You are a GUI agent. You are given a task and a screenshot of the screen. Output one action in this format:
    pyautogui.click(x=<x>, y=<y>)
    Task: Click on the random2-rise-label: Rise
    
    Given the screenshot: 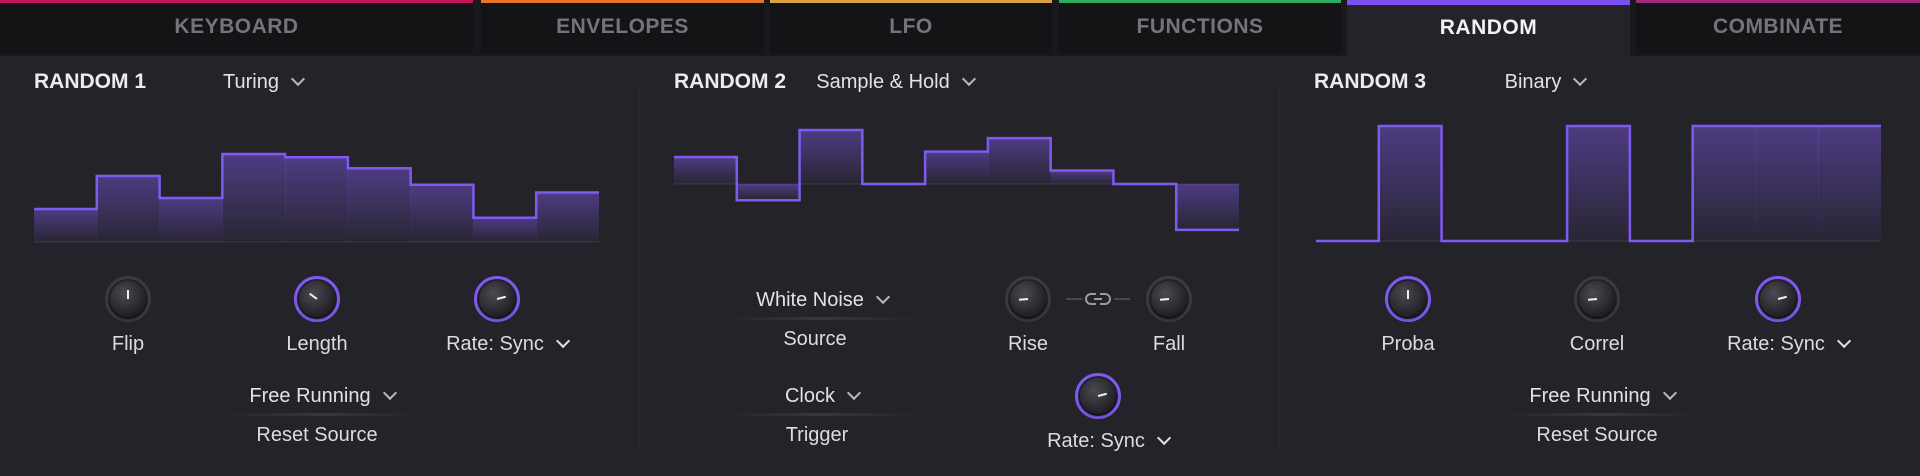 What is the action you would take?
    pyautogui.click(x=1028, y=344)
    